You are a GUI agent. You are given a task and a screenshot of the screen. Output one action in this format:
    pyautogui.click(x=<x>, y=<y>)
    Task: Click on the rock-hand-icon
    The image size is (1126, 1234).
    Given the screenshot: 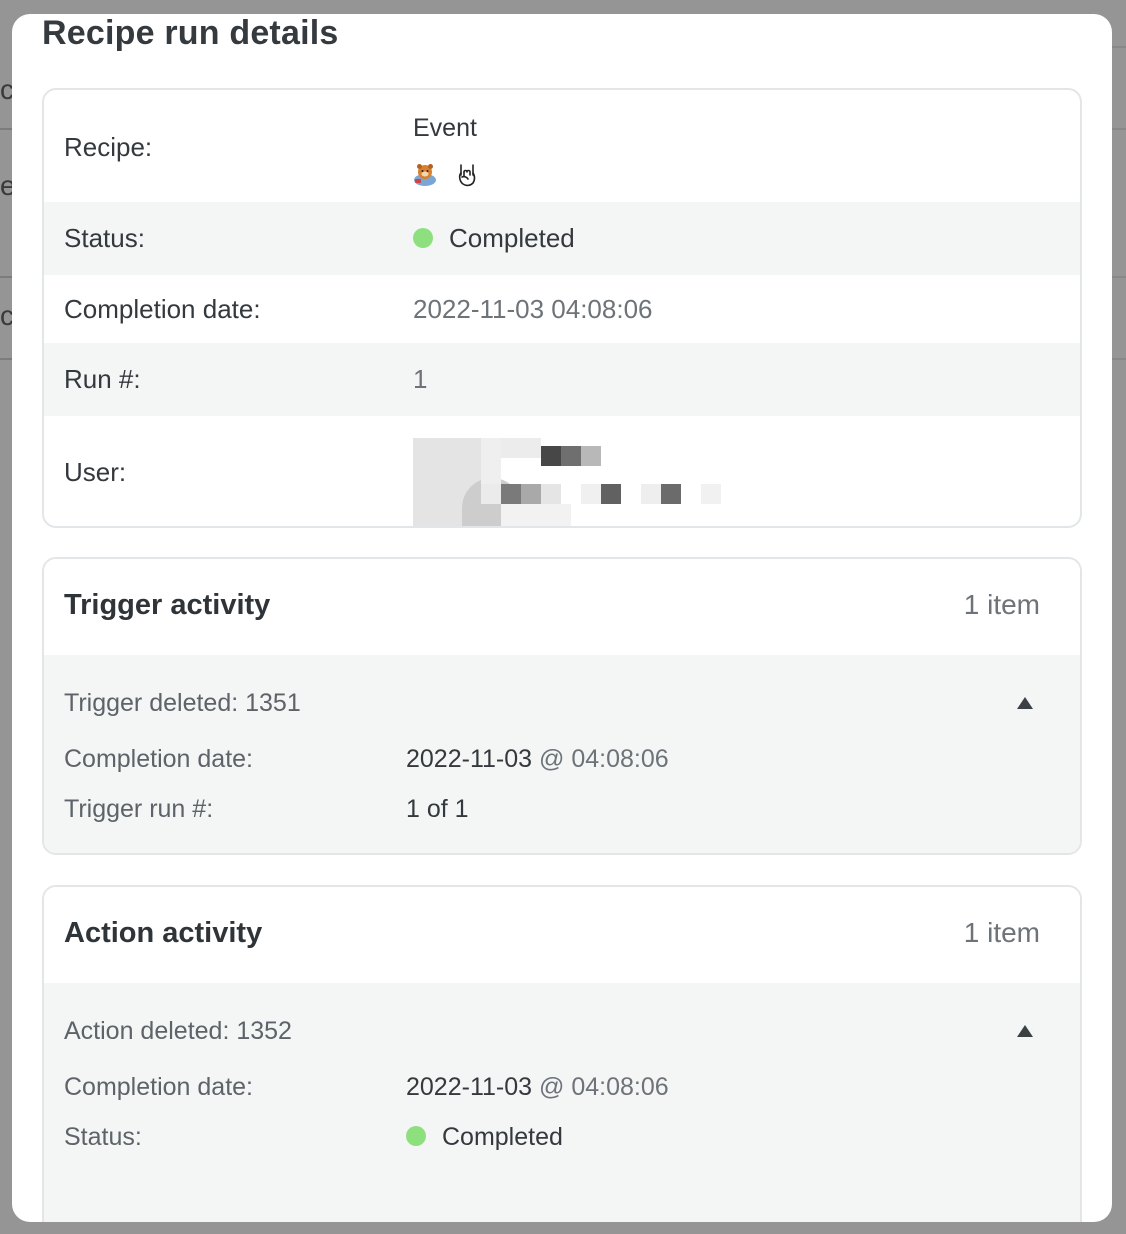 What is the action you would take?
    pyautogui.click(x=467, y=174)
    